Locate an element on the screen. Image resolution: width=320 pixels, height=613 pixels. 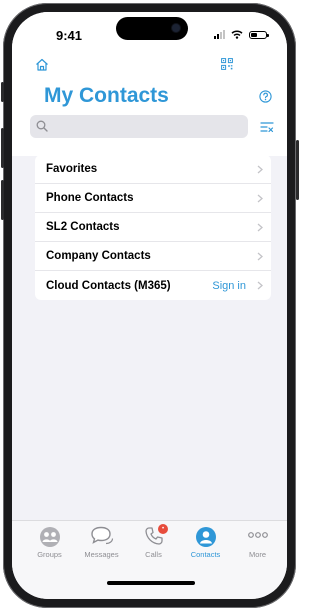
person-icon is located at coordinates (205, 537).